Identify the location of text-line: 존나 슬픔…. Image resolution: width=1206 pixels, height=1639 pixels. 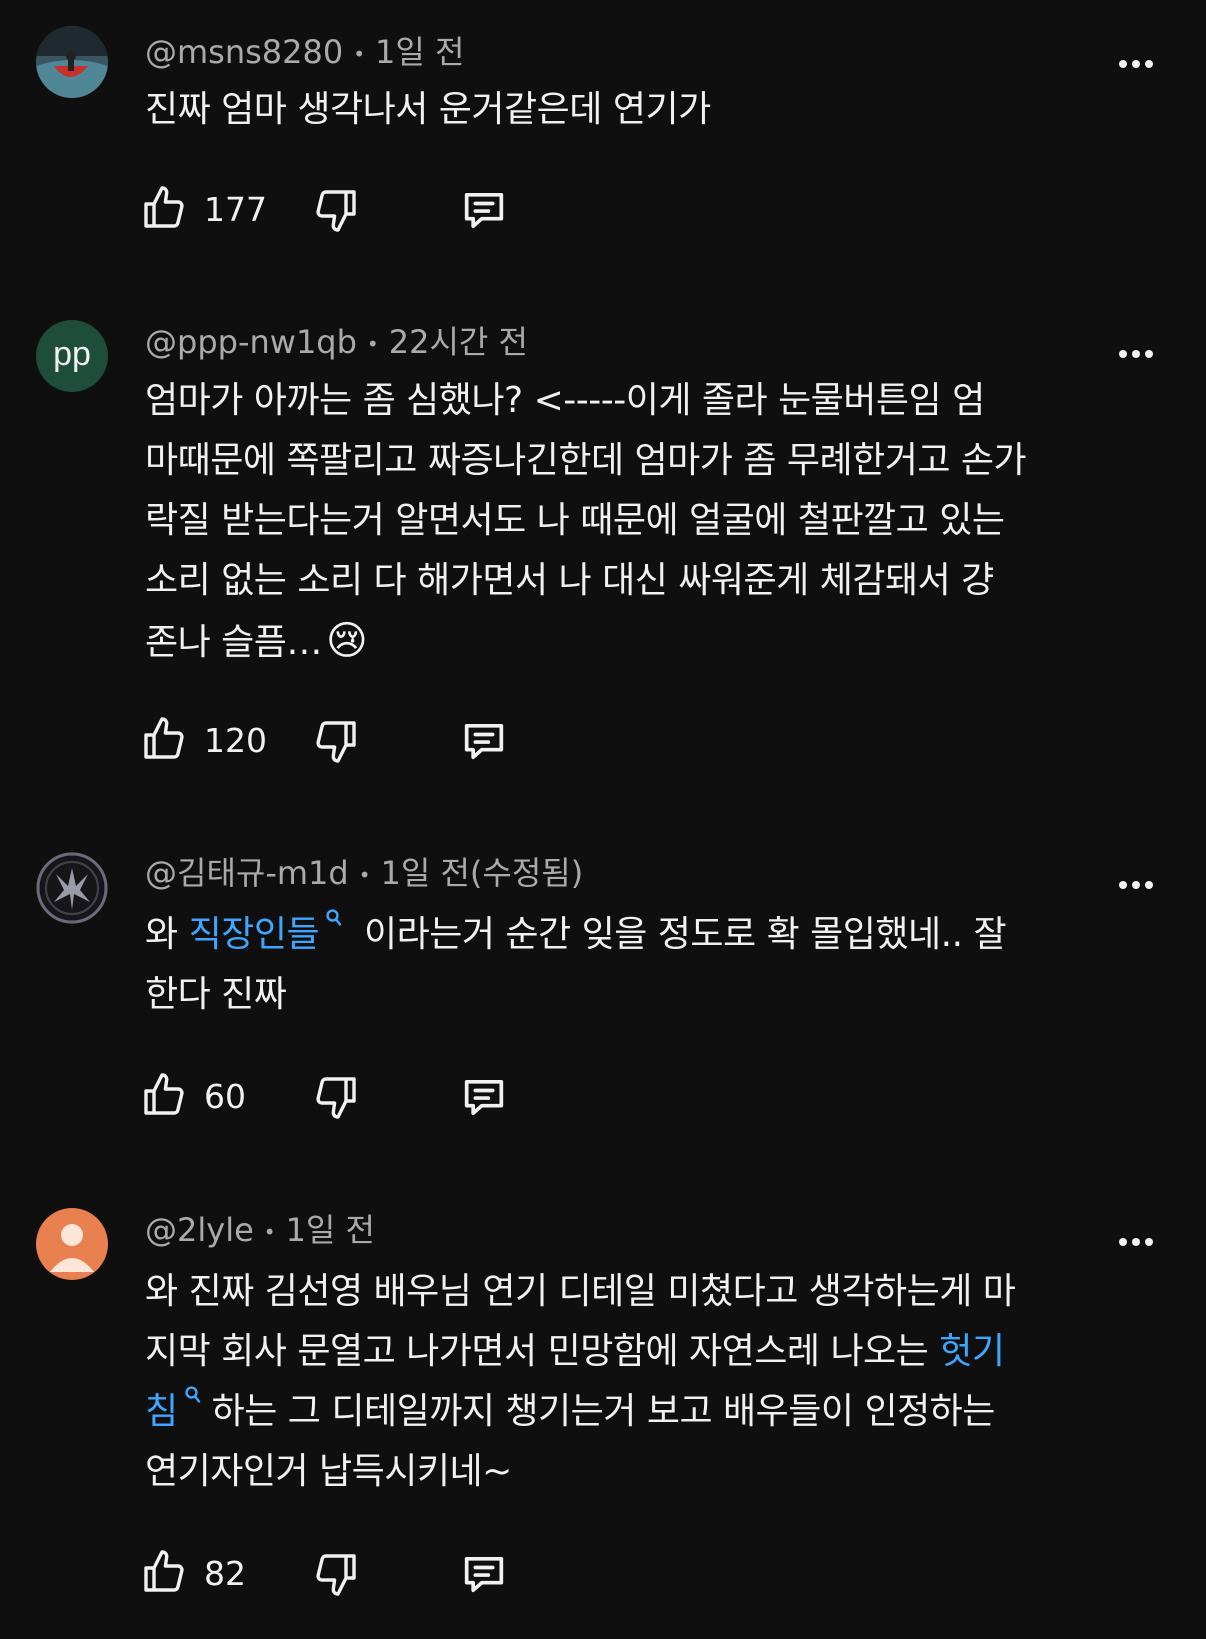
(233, 642).